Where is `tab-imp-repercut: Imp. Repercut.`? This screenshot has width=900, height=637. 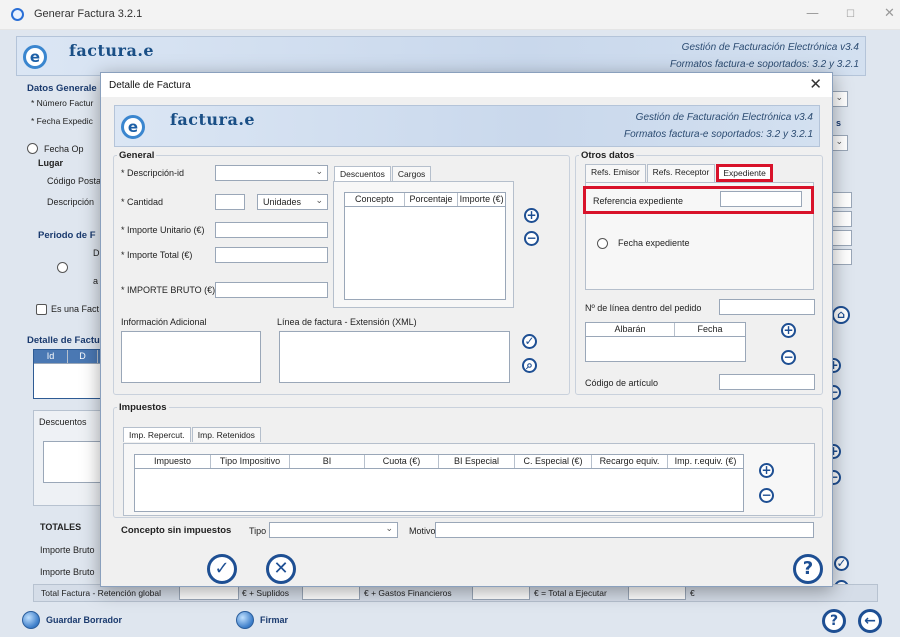
tab-imp-repercut: Imp. Repercut. is located at coordinates (157, 434).